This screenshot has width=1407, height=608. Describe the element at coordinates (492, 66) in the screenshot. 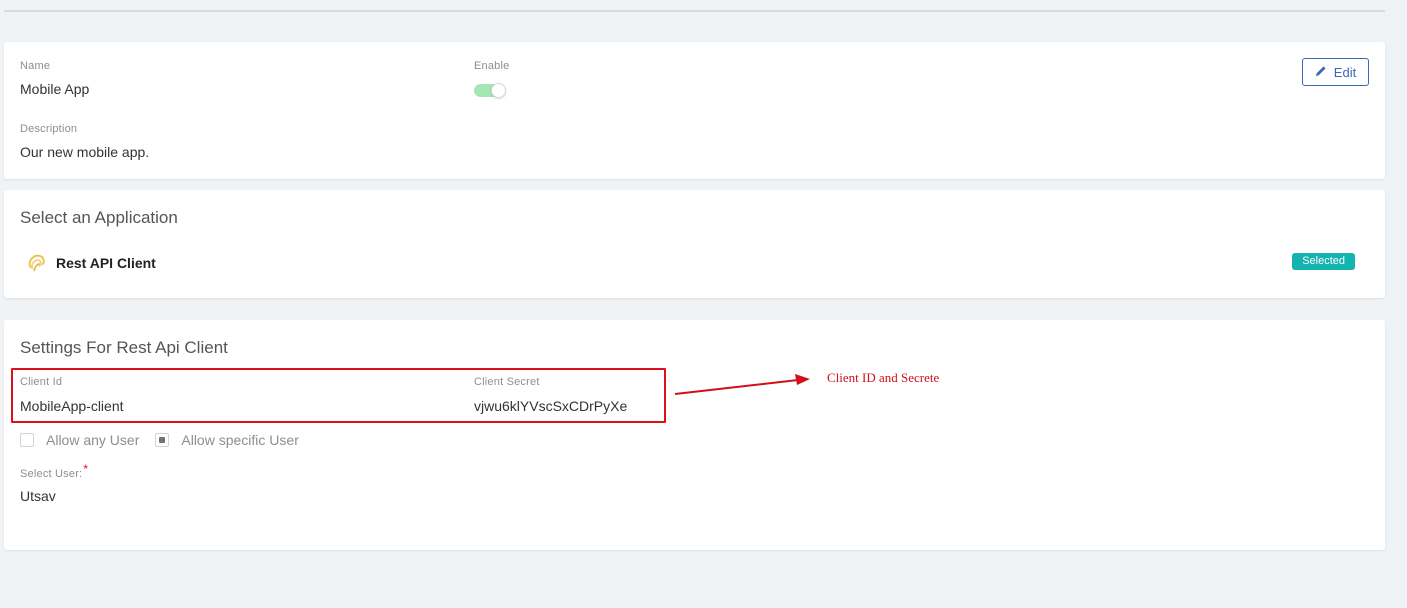

I see `enable-label: Enable` at that location.